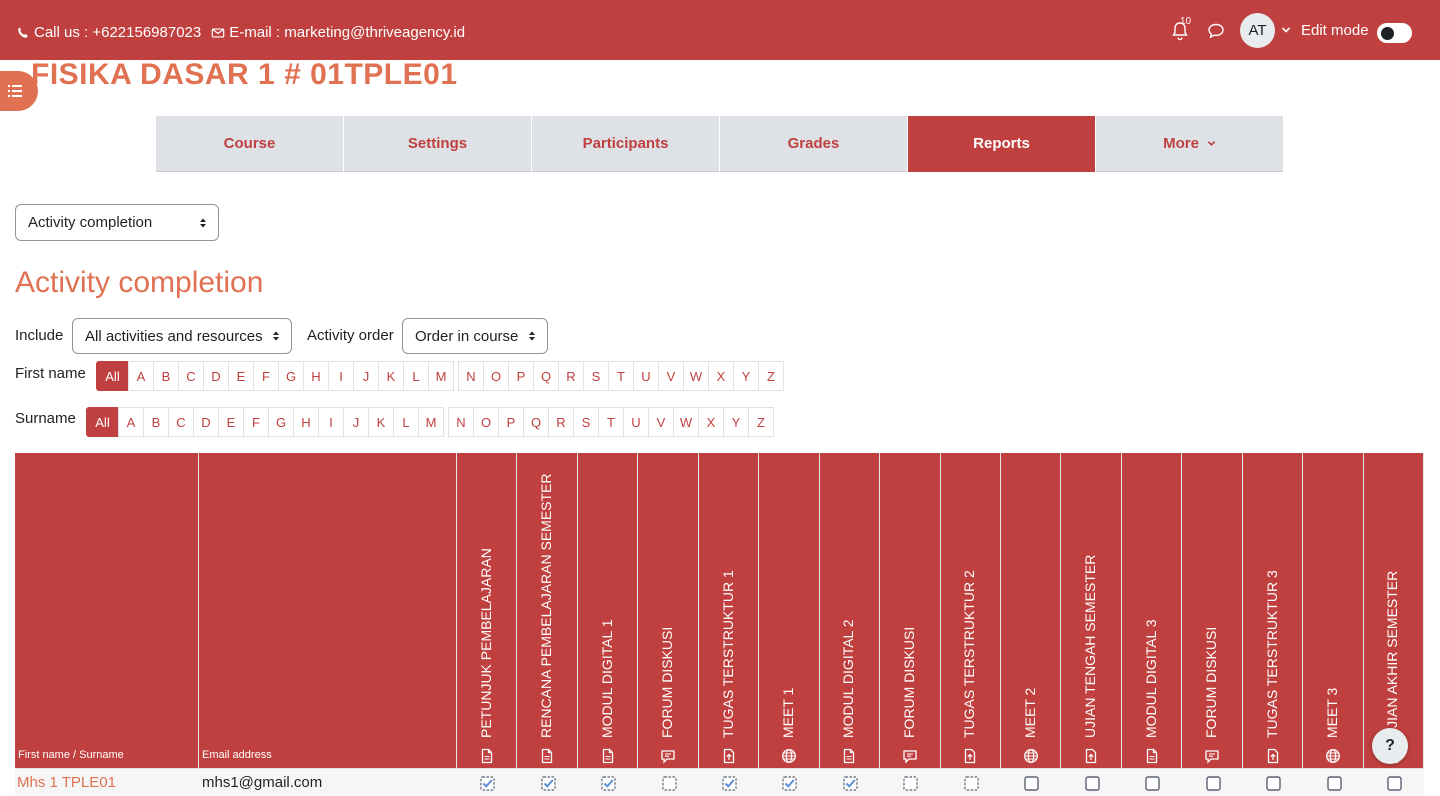  What do you see at coordinates (181, 422) in the screenshot?
I see `surname-initial-letter-c: C` at bounding box center [181, 422].